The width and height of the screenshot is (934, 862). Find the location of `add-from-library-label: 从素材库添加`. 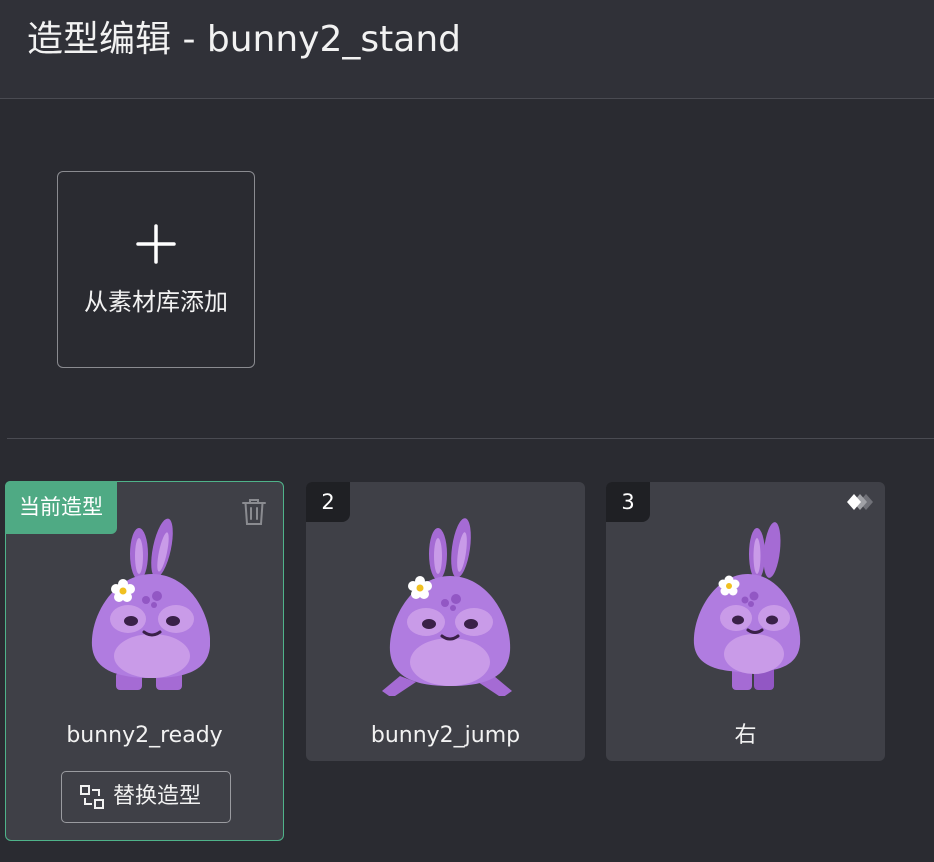

add-from-library-label: 从素材库添加 is located at coordinates (156, 302).